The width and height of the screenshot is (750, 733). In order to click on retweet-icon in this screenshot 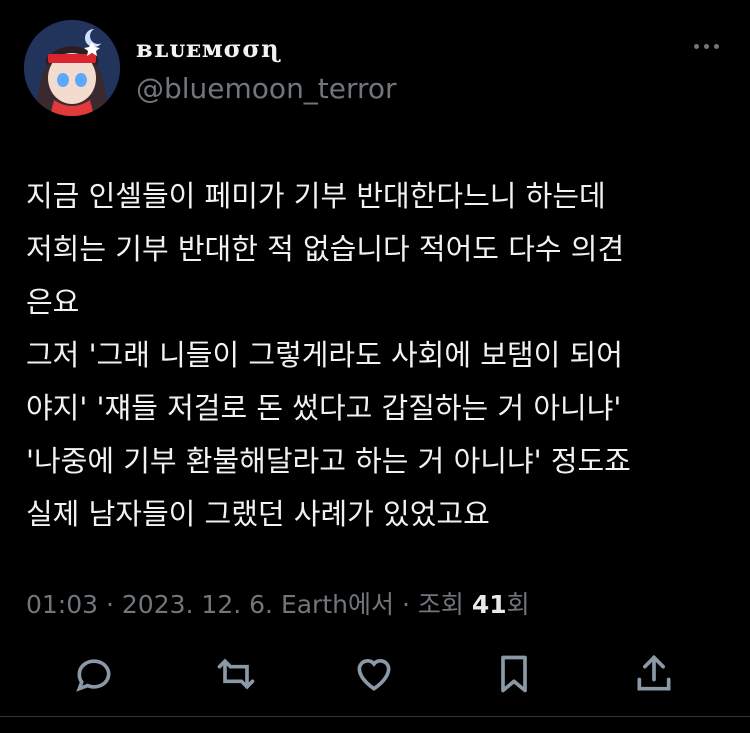, I will do `click(236, 674)`.